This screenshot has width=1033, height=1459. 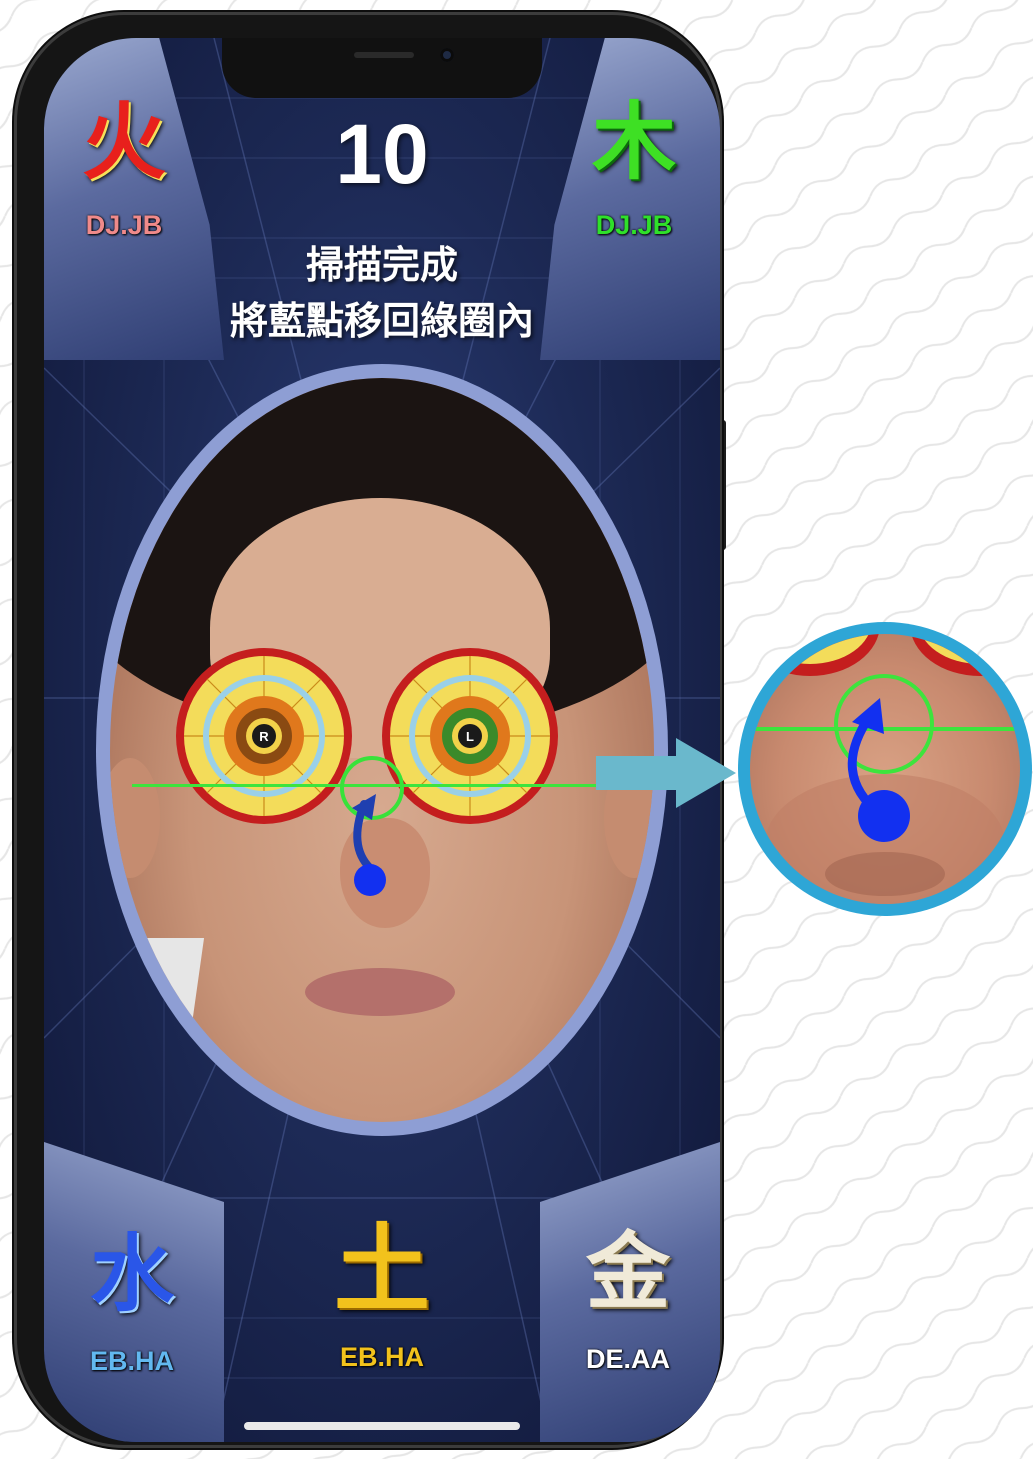 What do you see at coordinates (384, 55) in the screenshot?
I see `speaker-grille` at bounding box center [384, 55].